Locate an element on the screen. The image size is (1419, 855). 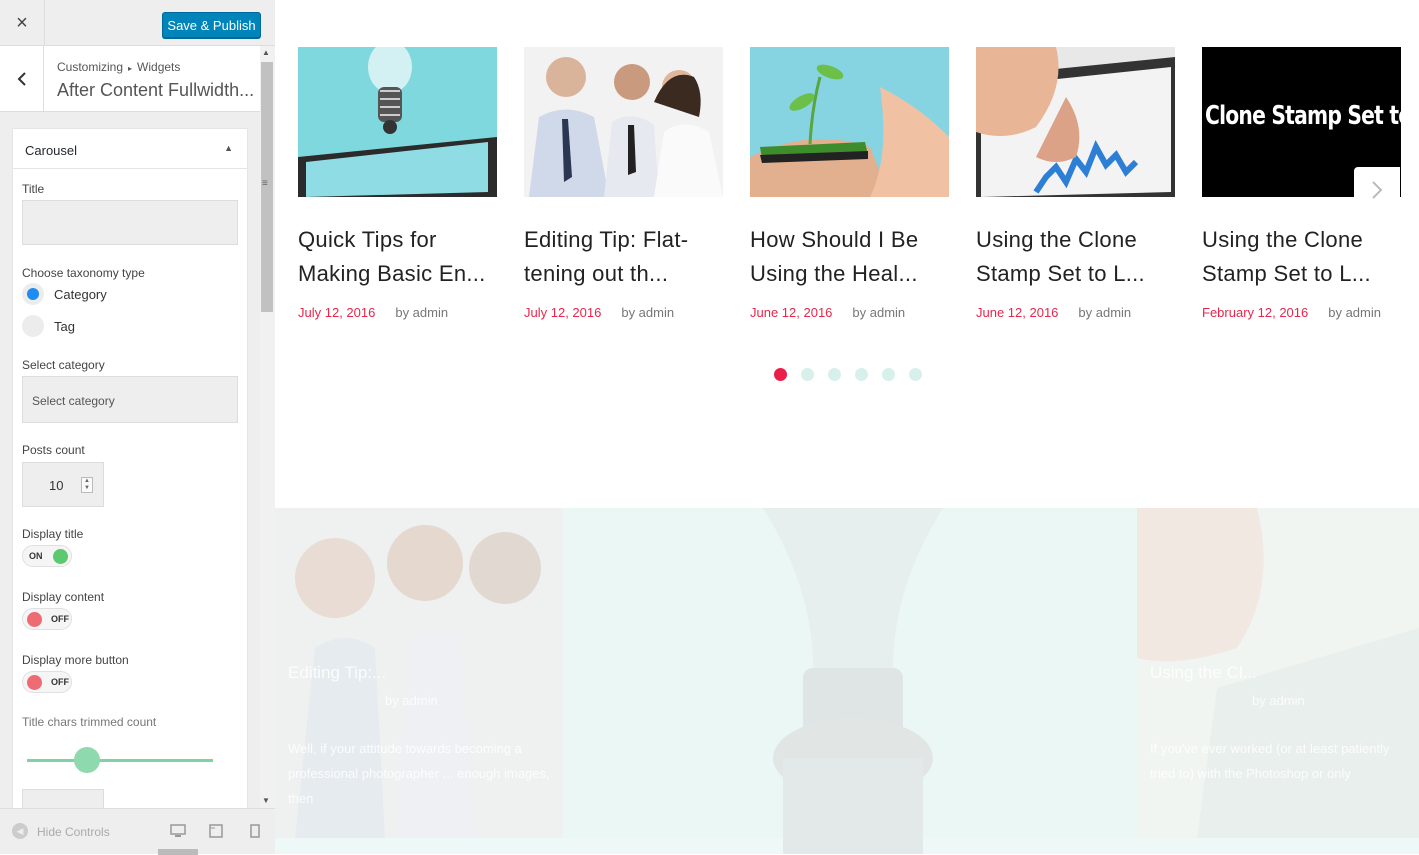
plant-phone-image-icon is located at coordinates (849, 122).